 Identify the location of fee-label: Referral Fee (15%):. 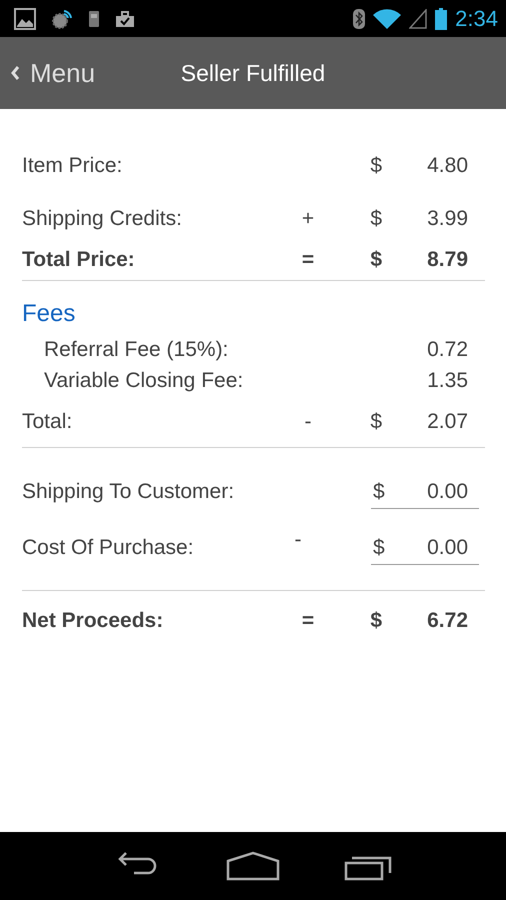
(137, 350).